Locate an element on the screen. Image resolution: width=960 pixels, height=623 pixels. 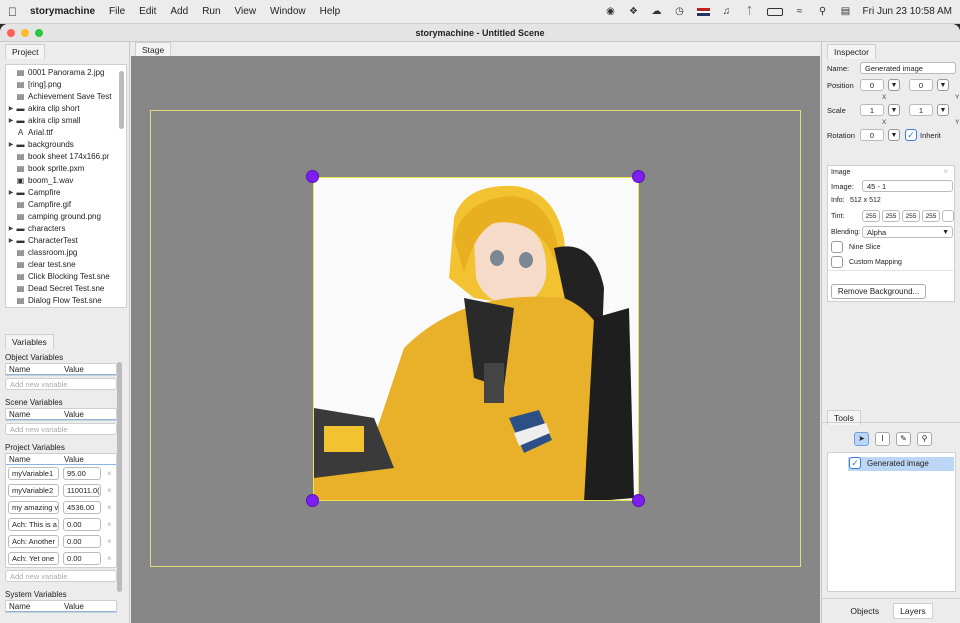
remove-component-icon: × is located at coordinates (945, 171).